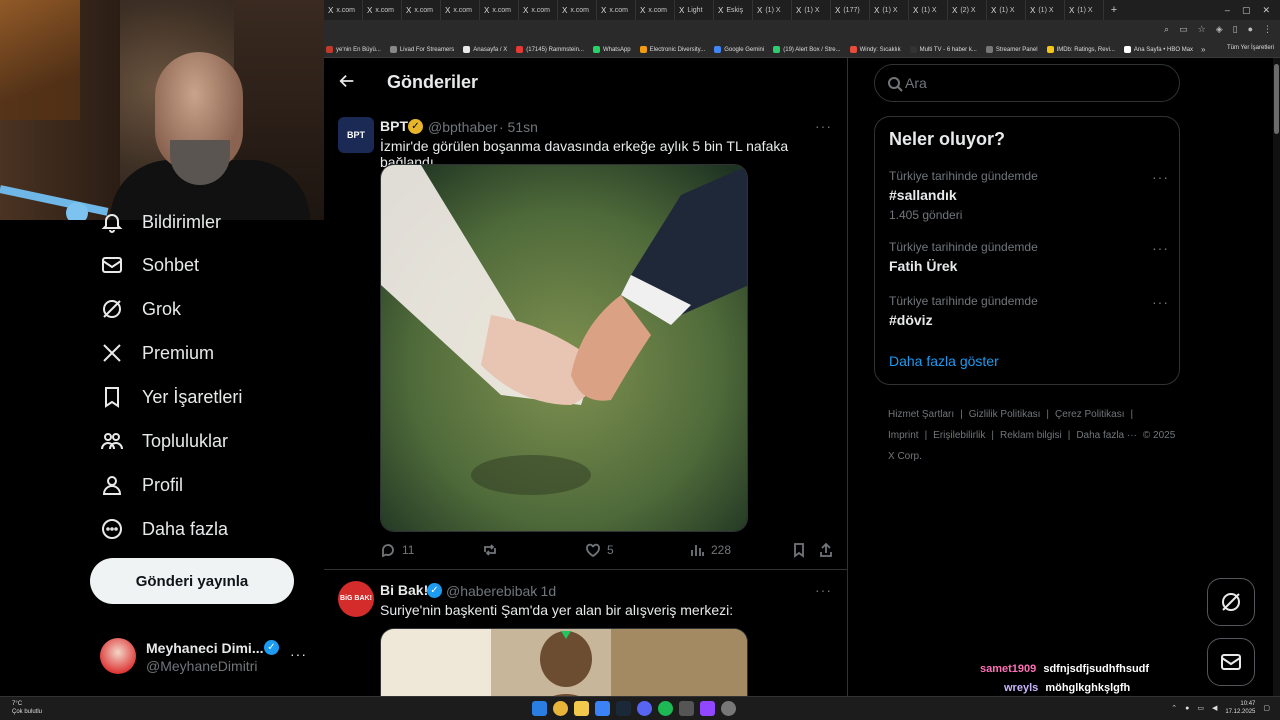 The image size is (1280, 720). I want to click on sidebar-item-chat: Sohbet, so click(149, 265).